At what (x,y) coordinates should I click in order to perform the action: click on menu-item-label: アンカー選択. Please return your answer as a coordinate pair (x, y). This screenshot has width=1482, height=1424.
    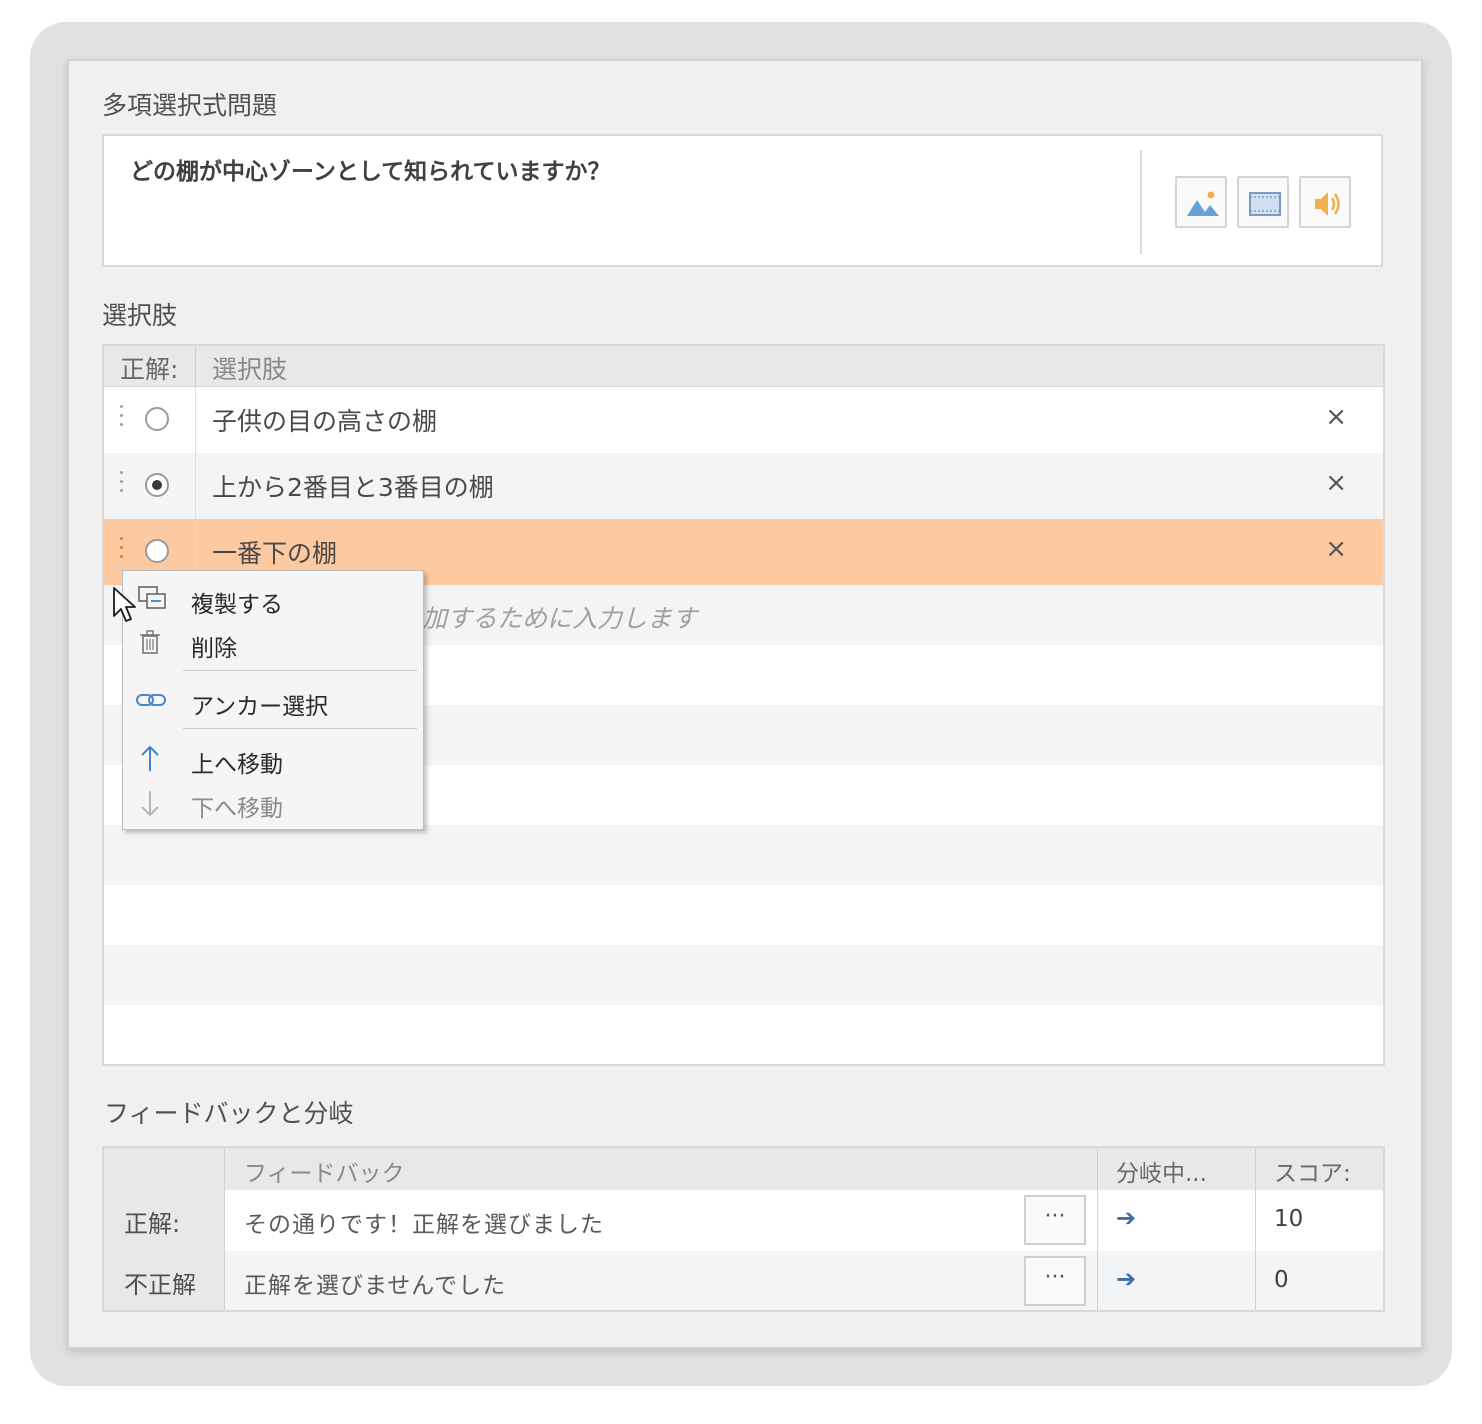
    Looking at the image, I should click on (260, 707).